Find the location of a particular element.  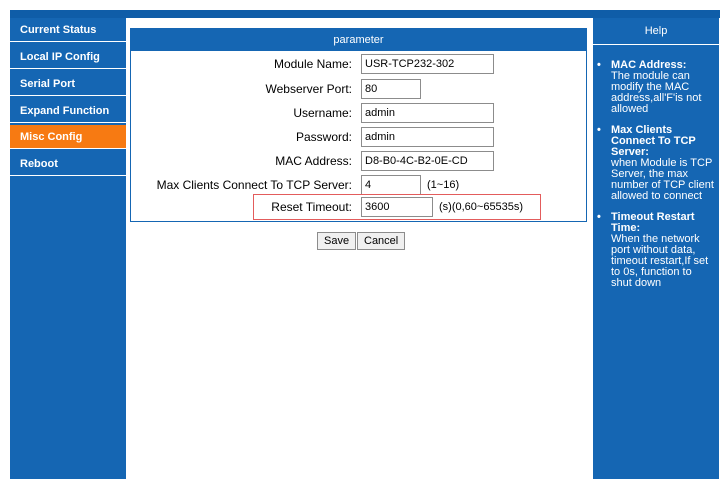

cancel-button: Cancel is located at coordinates (381, 241).